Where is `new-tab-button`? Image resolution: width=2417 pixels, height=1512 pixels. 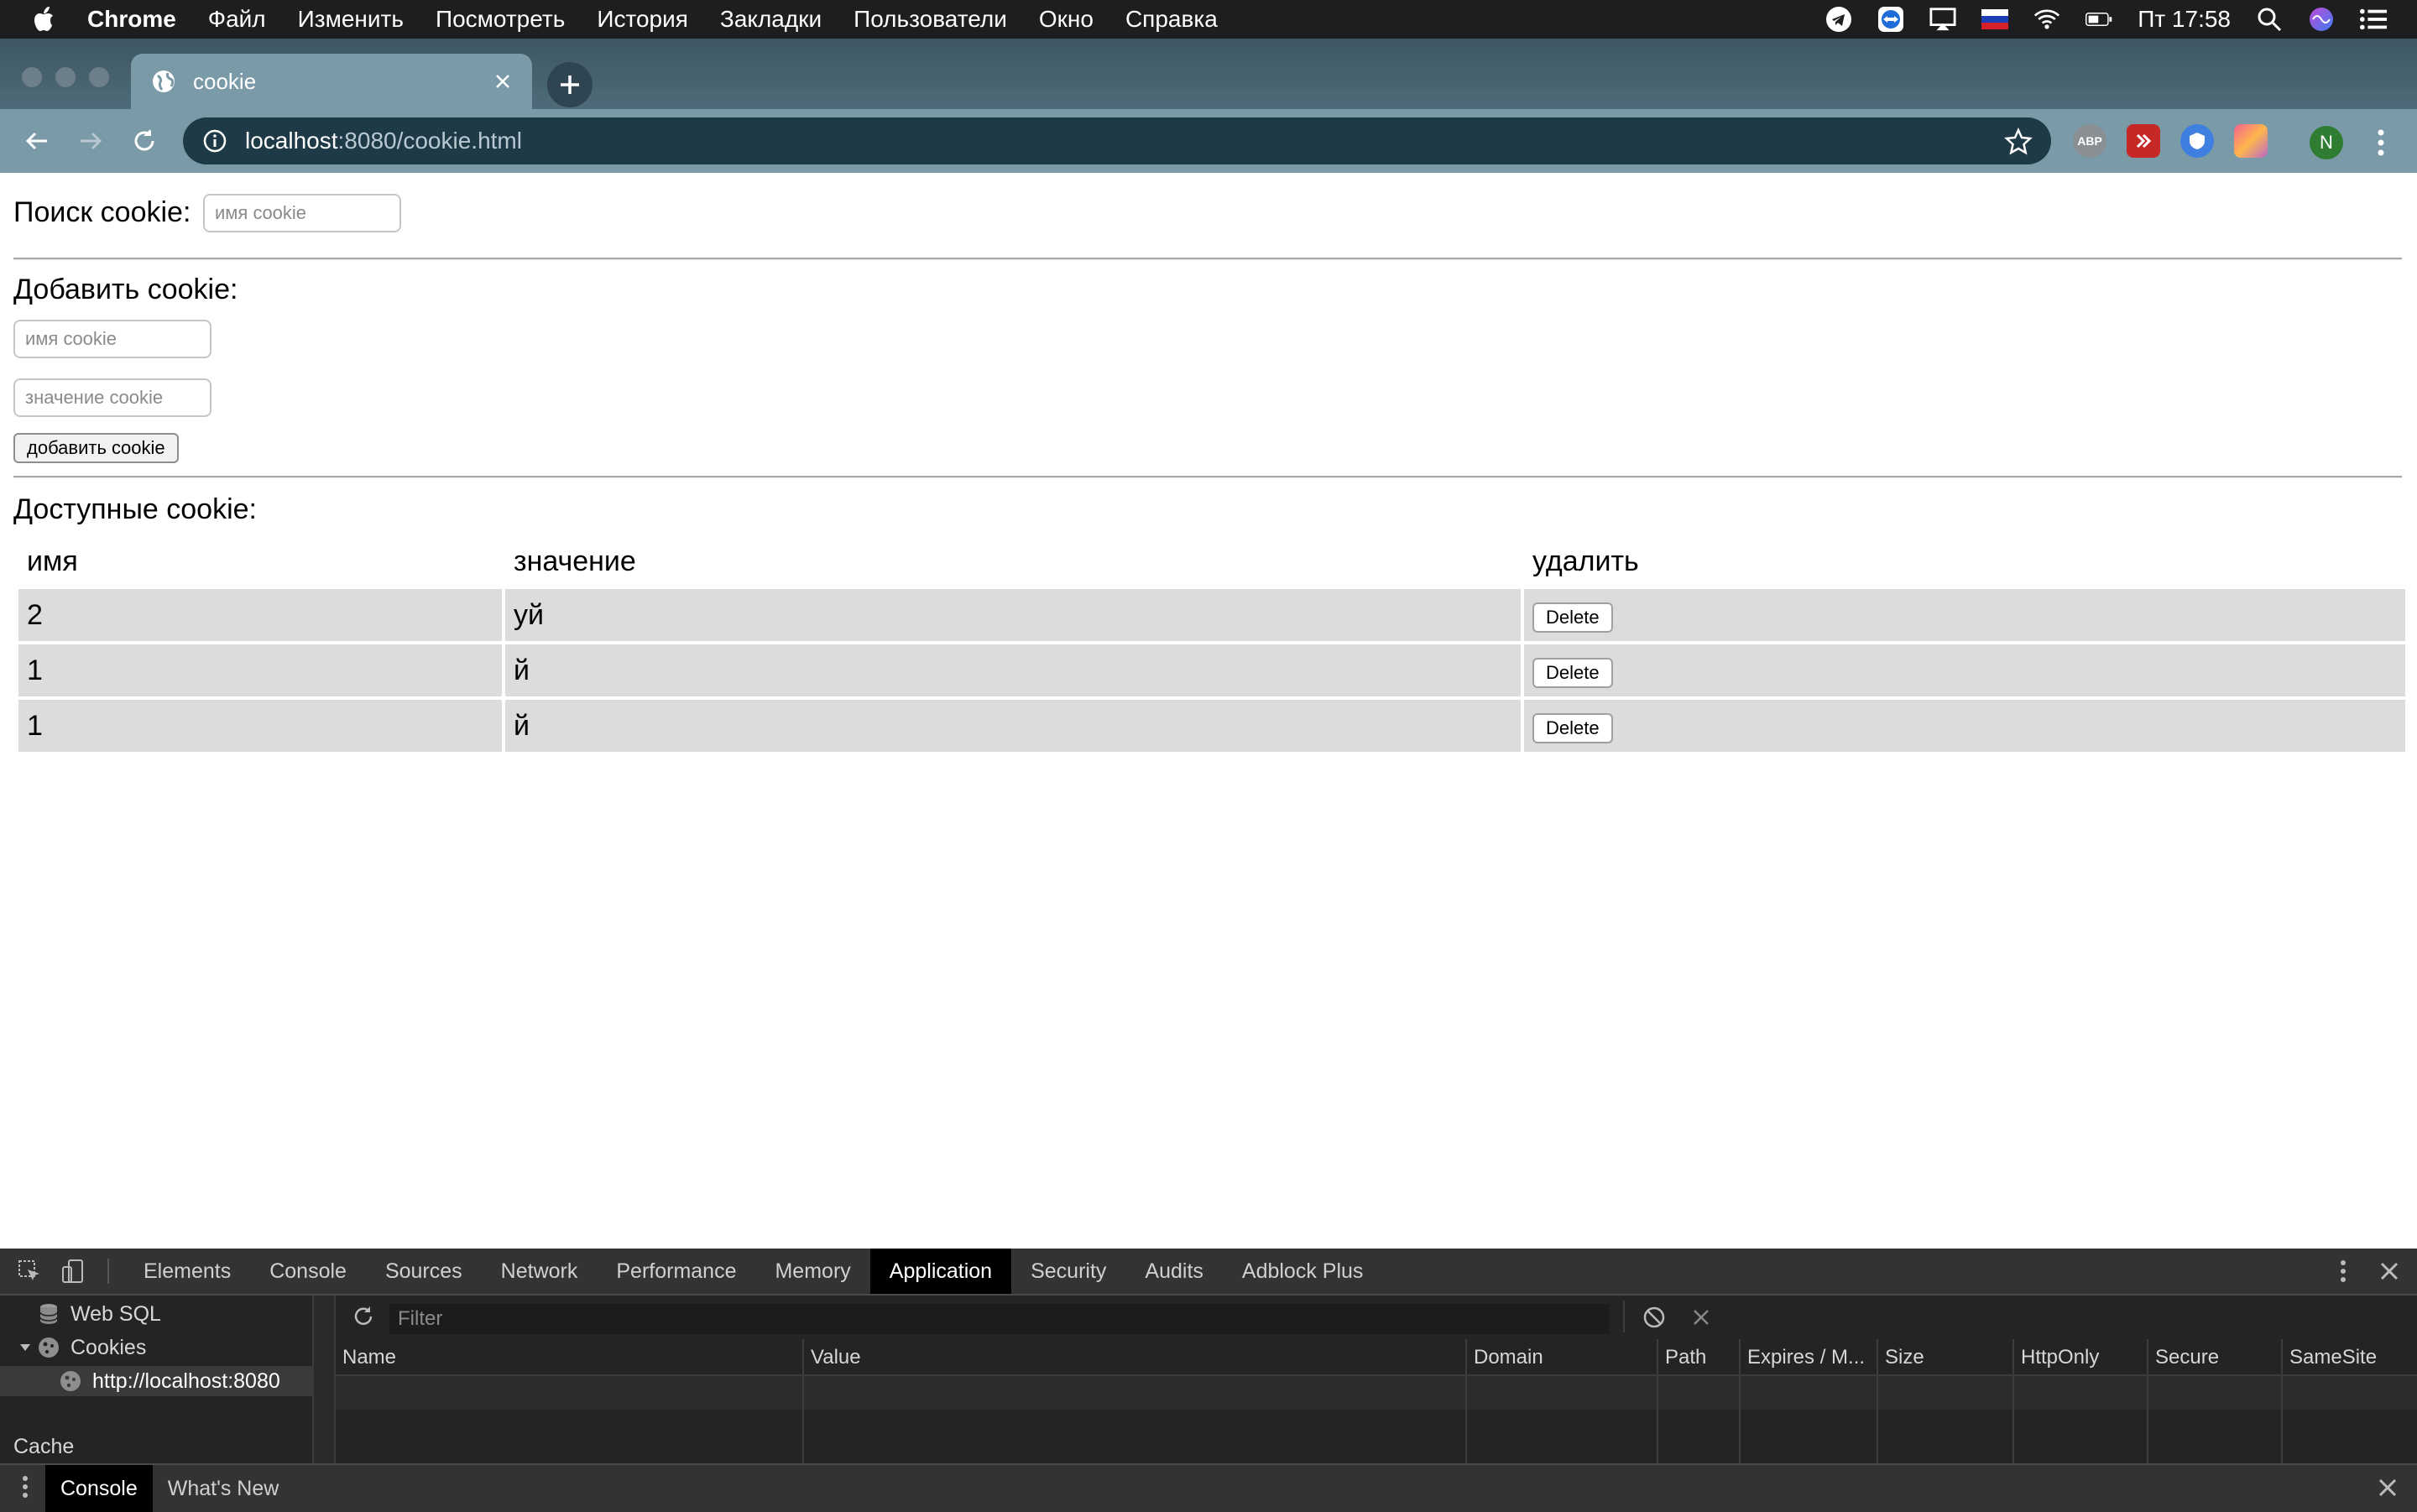 new-tab-button is located at coordinates (570, 84).